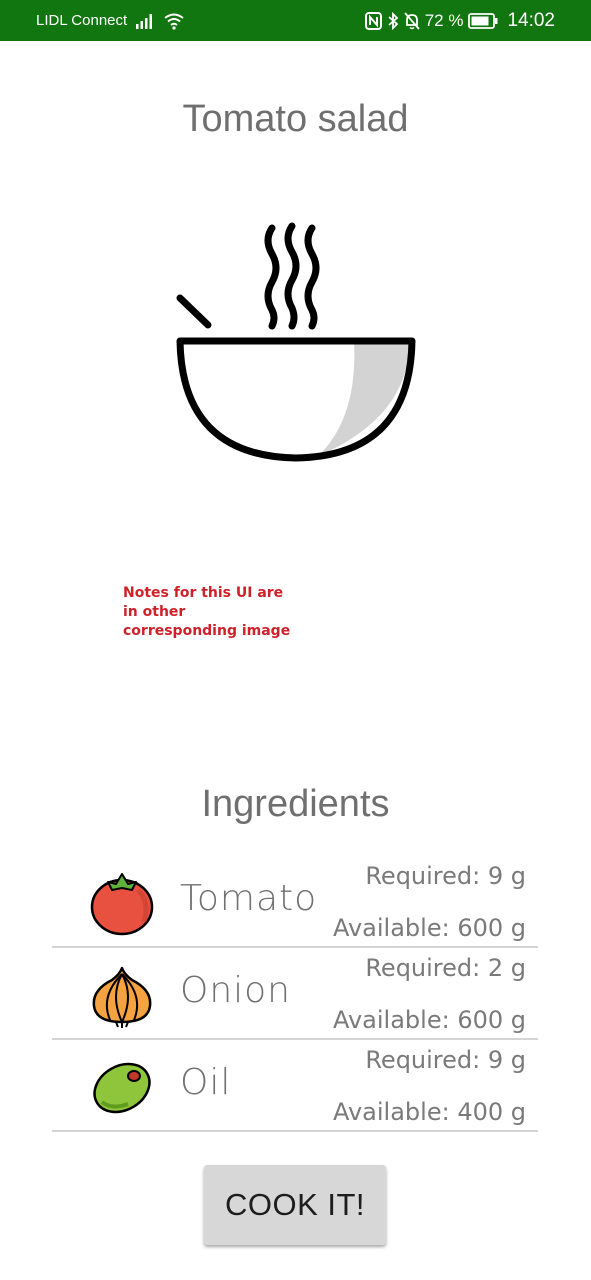  Describe the element at coordinates (373, 20) in the screenshot. I see `nfc-icon` at that location.